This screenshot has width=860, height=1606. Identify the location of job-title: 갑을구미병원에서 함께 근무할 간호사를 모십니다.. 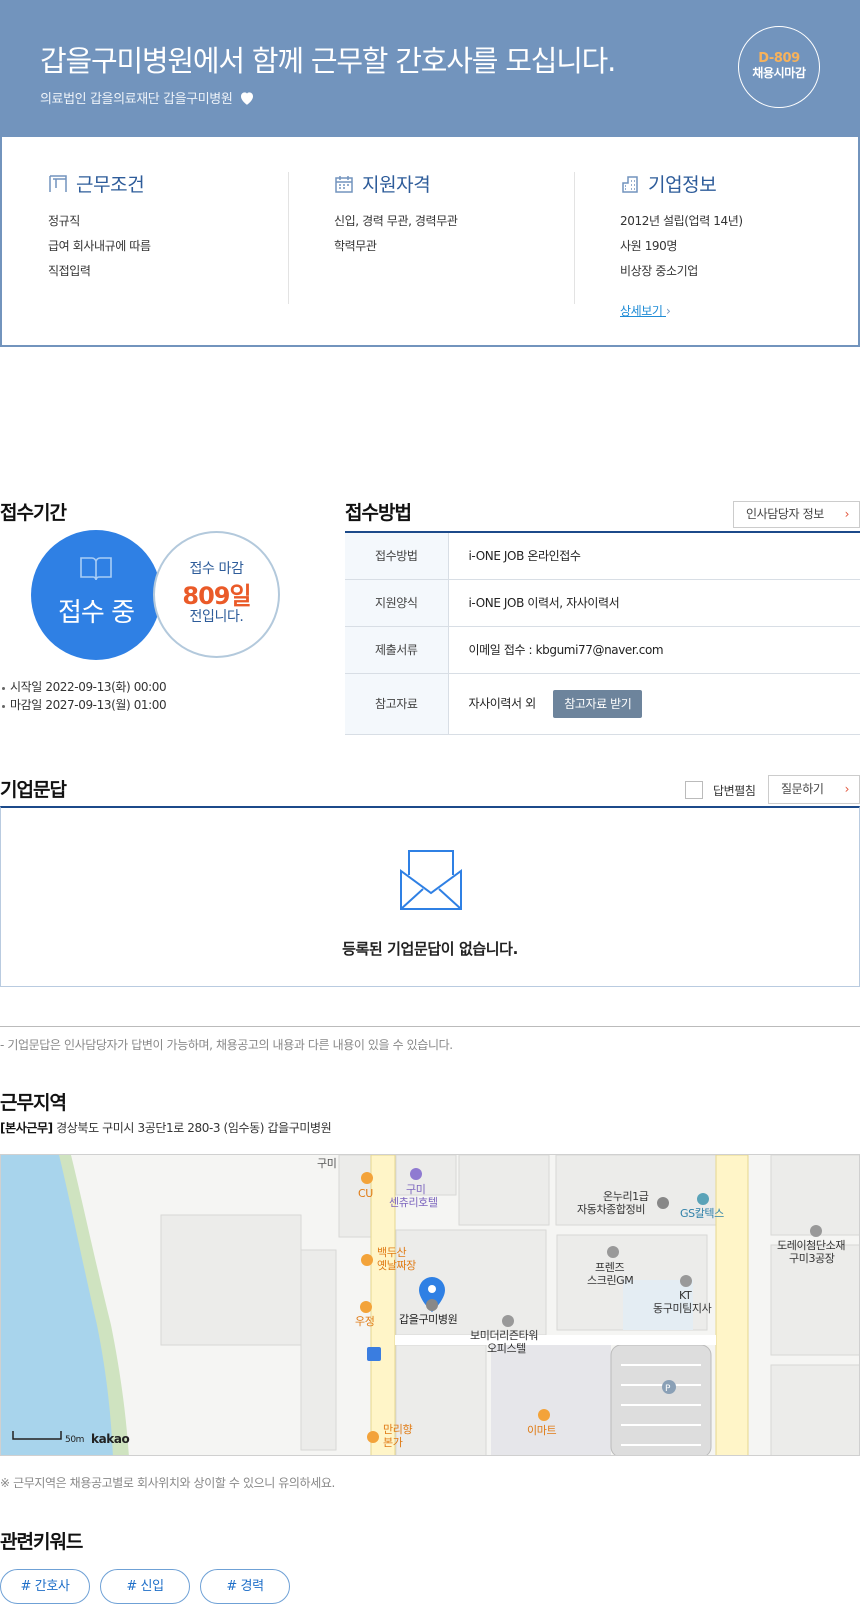
(328, 61).